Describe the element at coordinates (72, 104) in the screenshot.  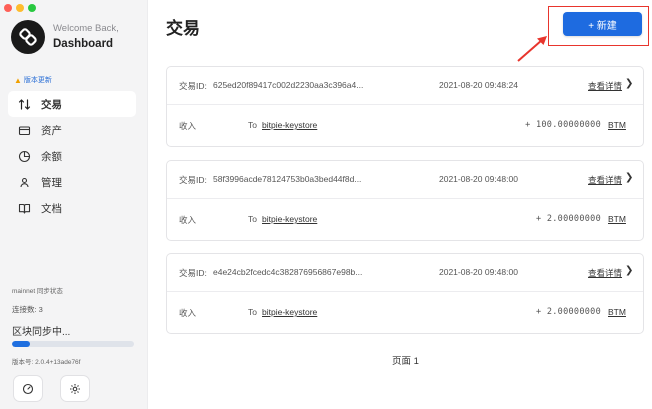
I see `sidebar-item-transactions: 交易` at that location.